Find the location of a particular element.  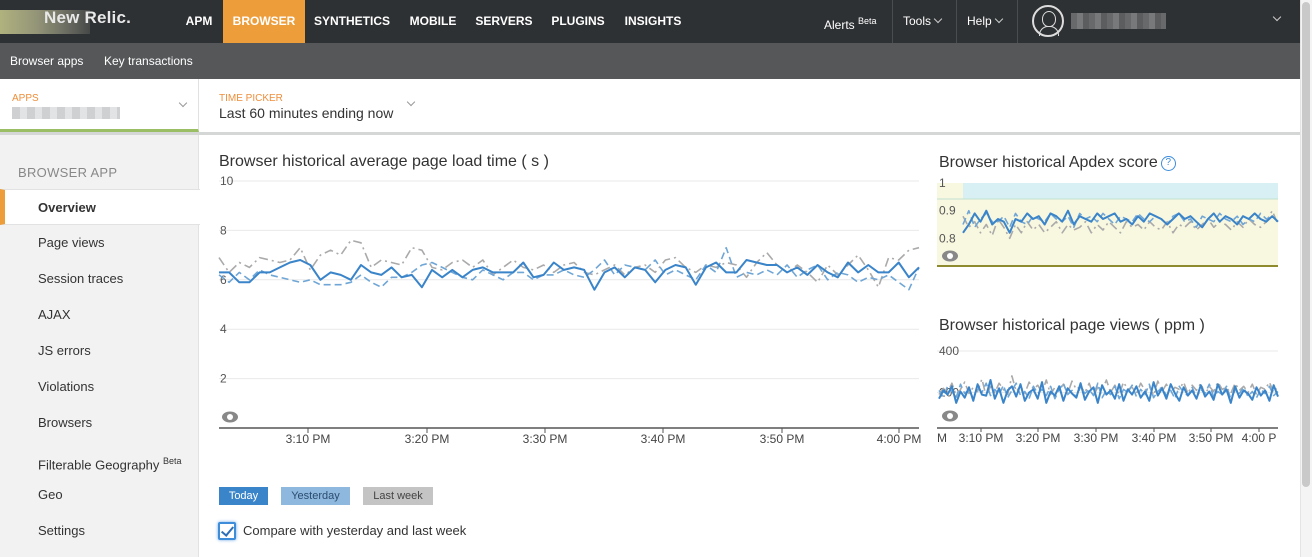

legend-yesterday-button: Yesterday is located at coordinates (315, 496).